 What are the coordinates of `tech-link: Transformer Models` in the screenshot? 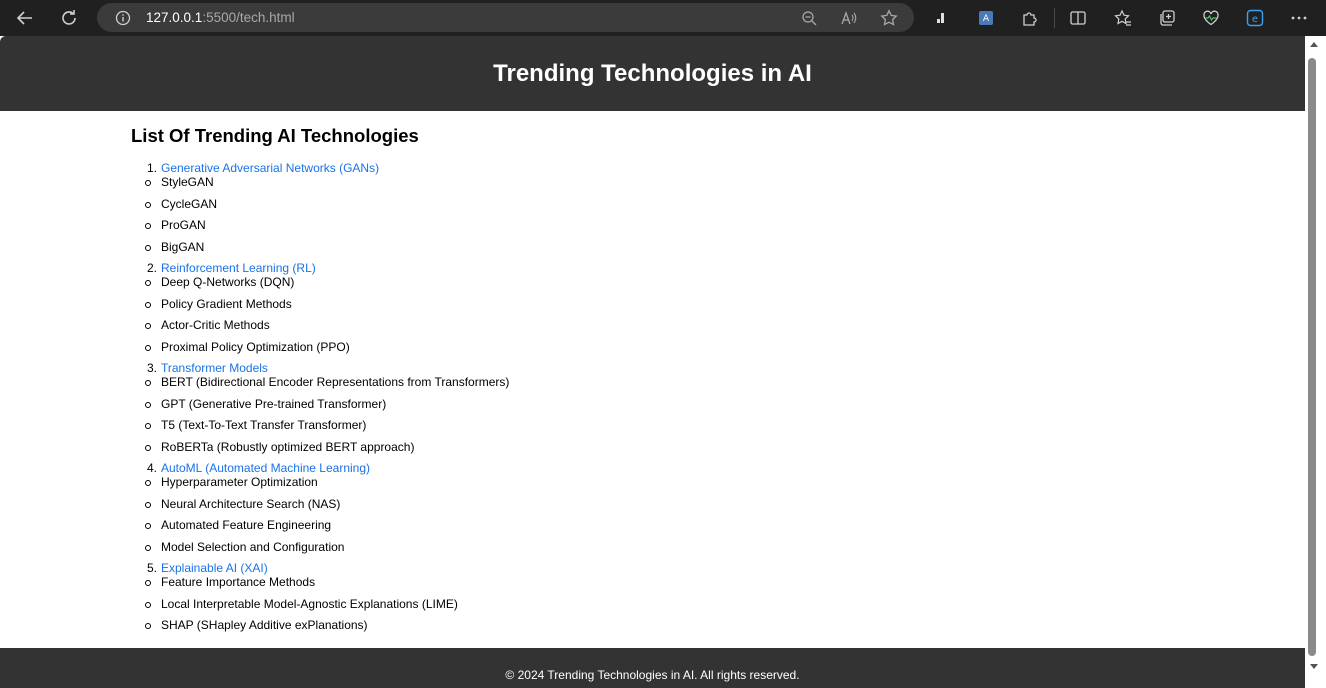 It's located at (214, 368).